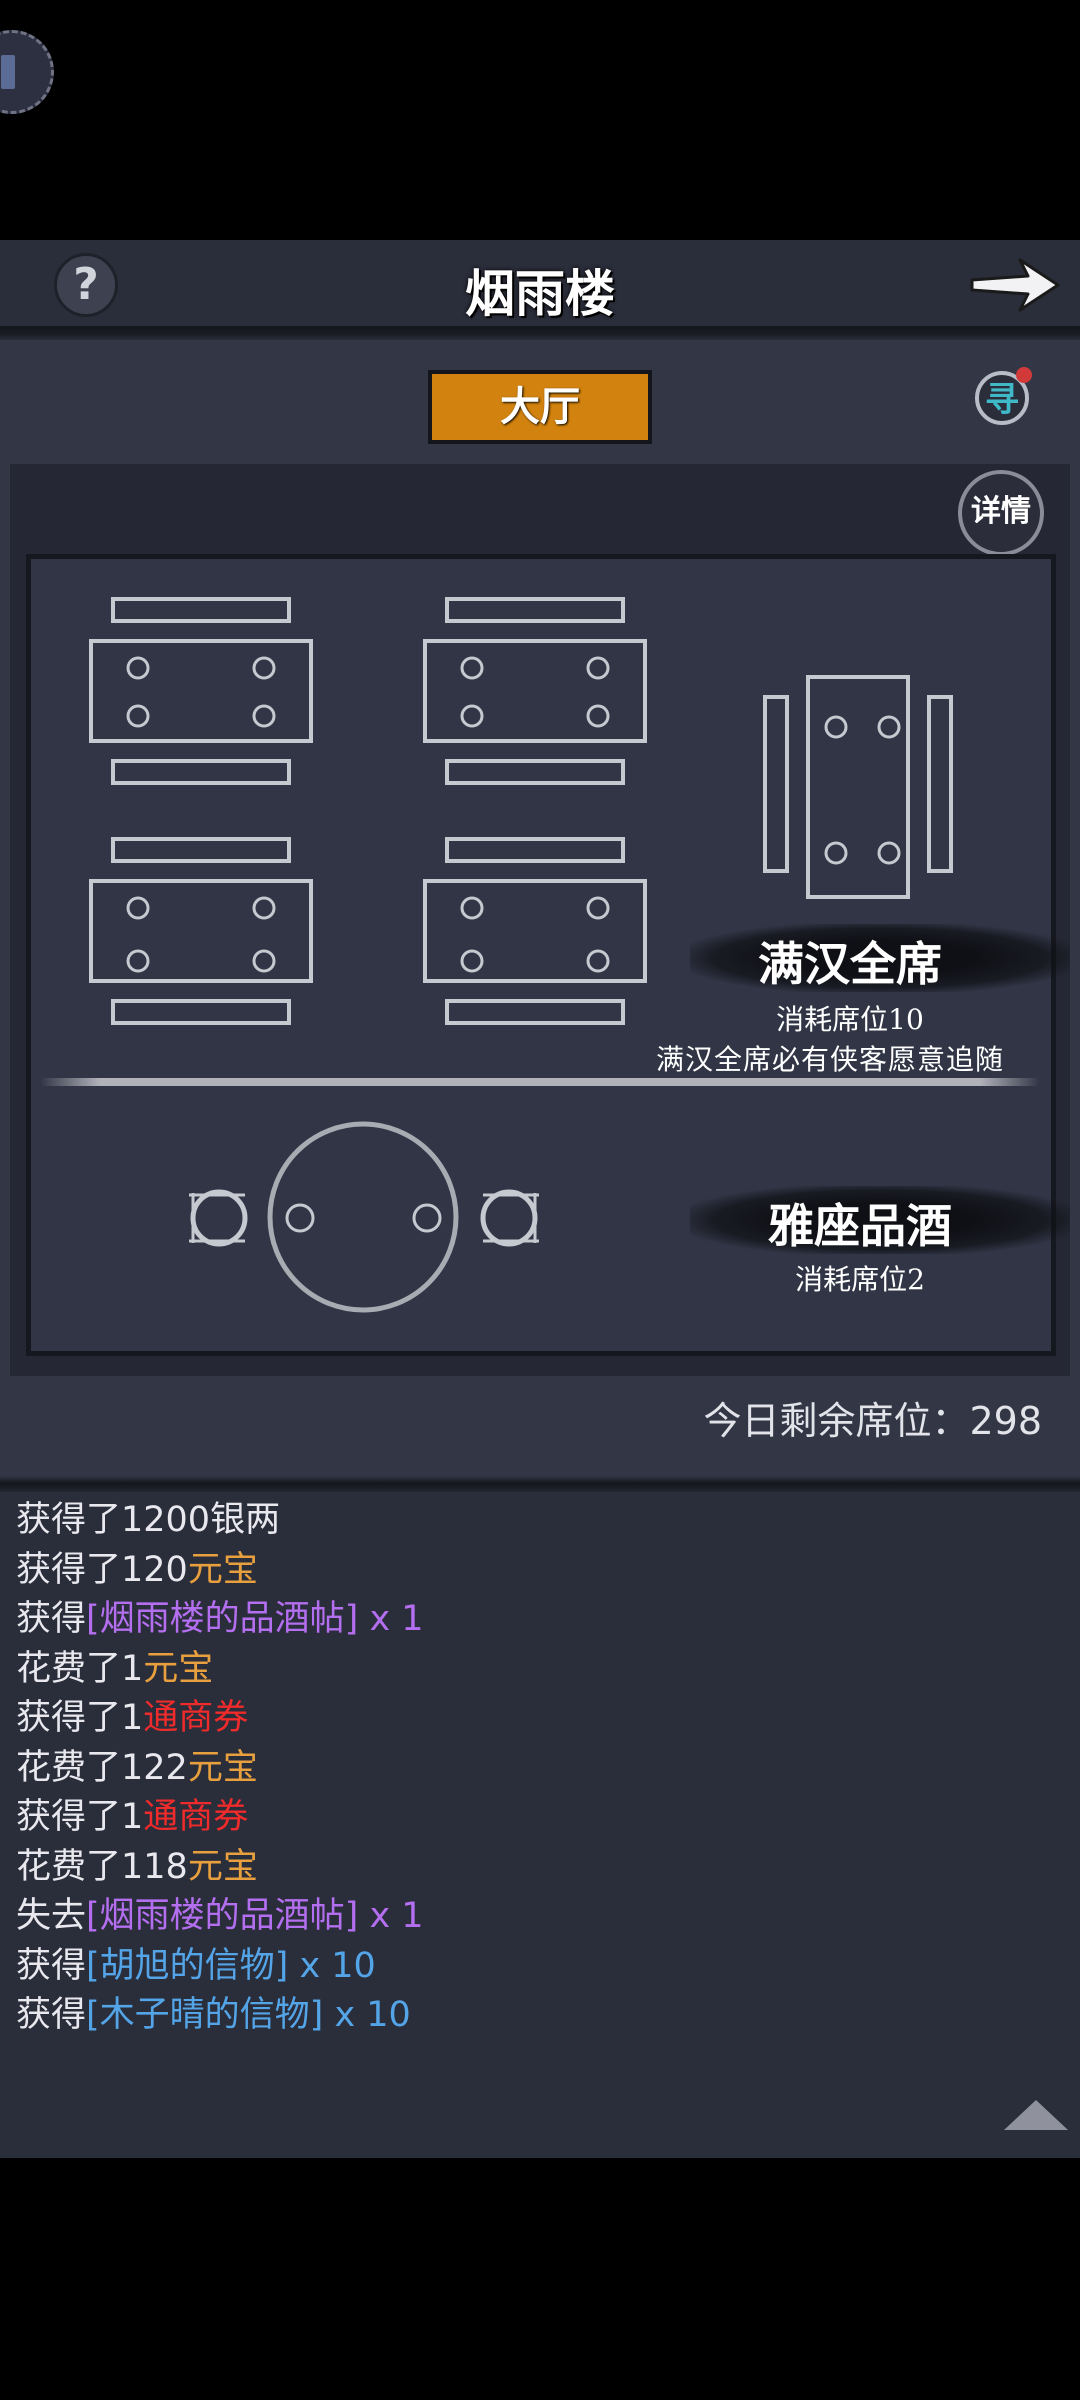  I want to click on log-line: 花费了1元宝, so click(220, 1670).